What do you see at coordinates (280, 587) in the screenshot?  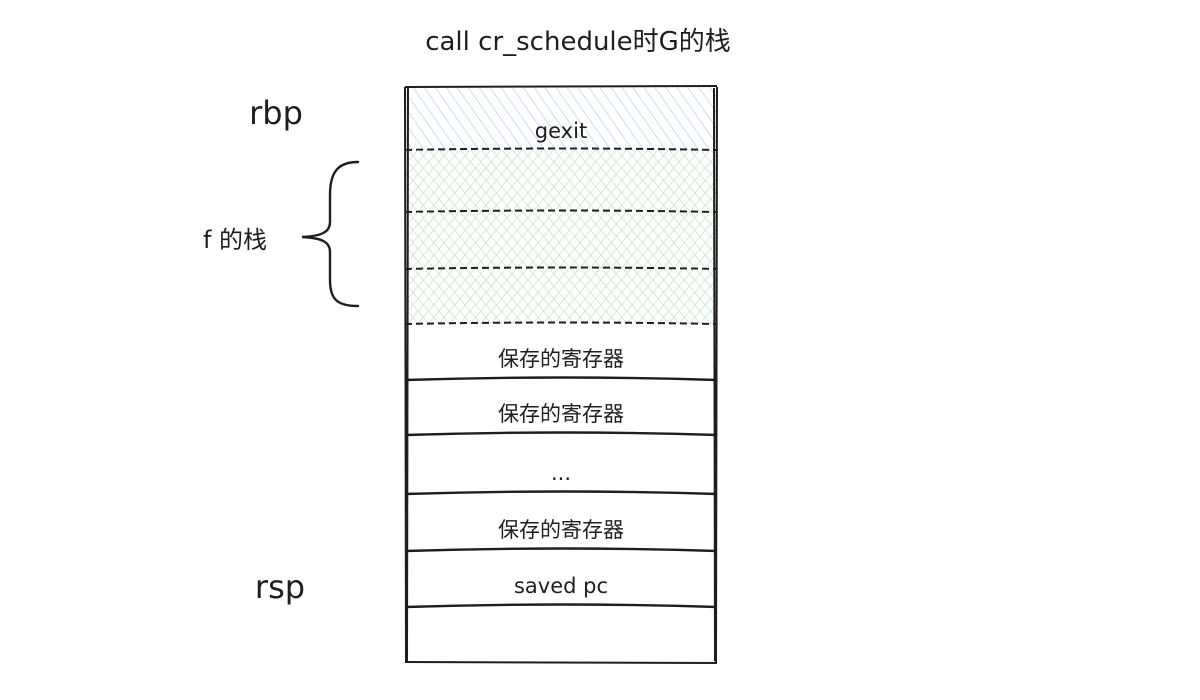 I see `rsp-label: rsp` at bounding box center [280, 587].